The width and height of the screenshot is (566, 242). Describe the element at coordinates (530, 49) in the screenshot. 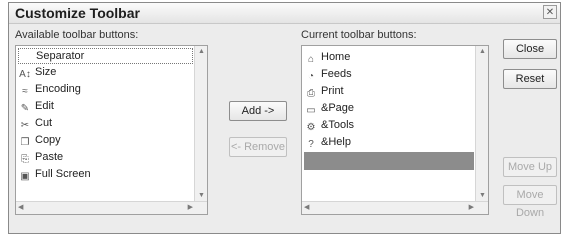

I see `close-button: Close` at that location.